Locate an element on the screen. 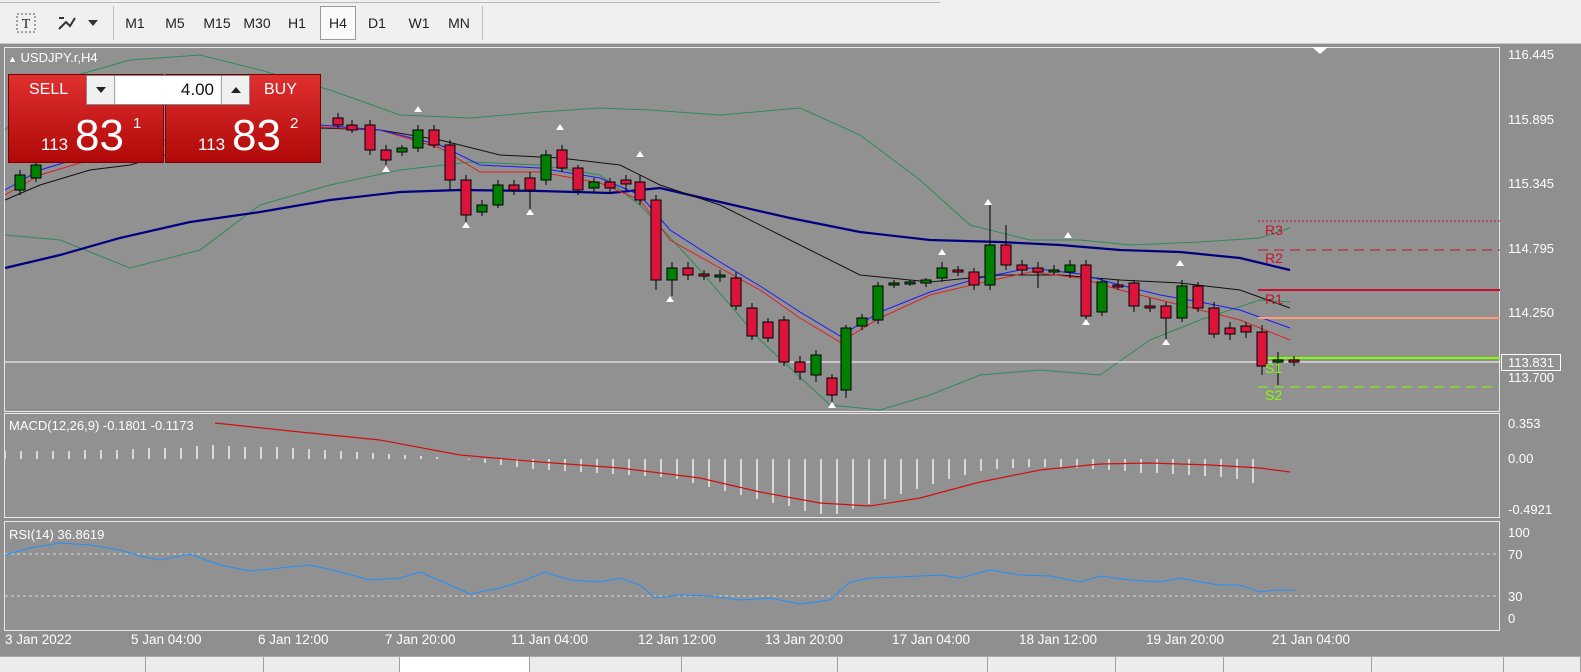  rsi-tick: 100 is located at coordinates (1519, 532).